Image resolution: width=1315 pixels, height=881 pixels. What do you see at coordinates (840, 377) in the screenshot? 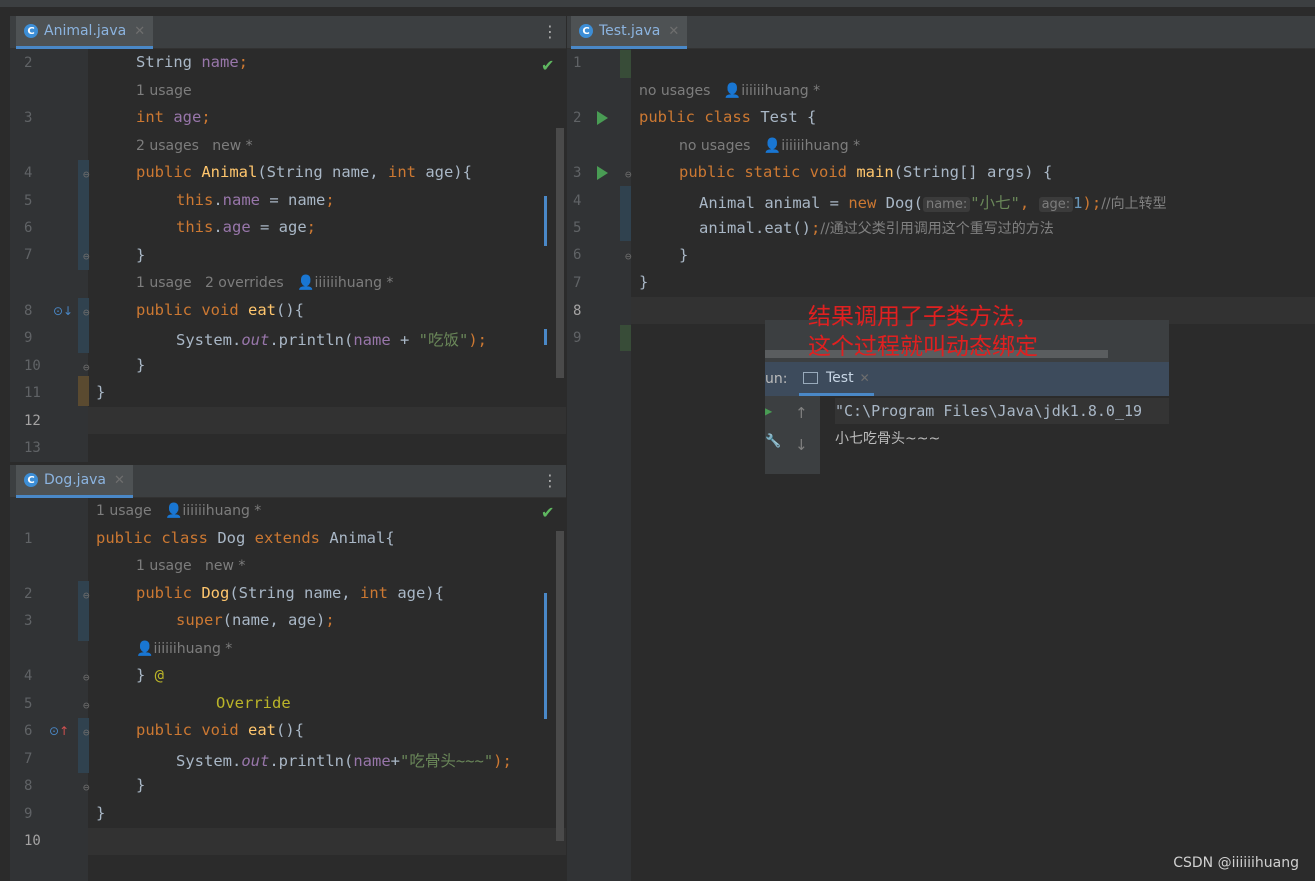
I see `run-tab-label: Test` at bounding box center [840, 377].